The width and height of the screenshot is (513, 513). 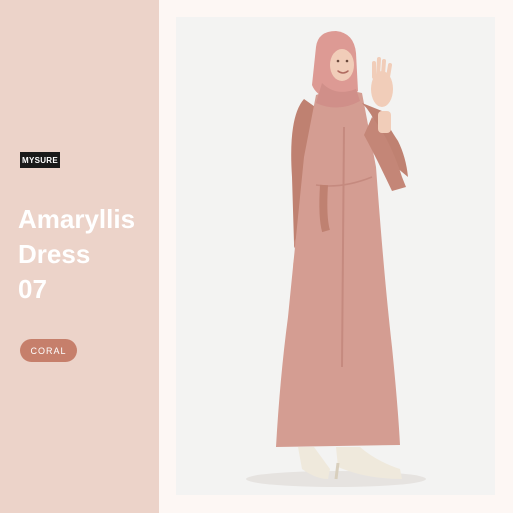 I want to click on product-title-line-3: 07, so click(x=32, y=289).